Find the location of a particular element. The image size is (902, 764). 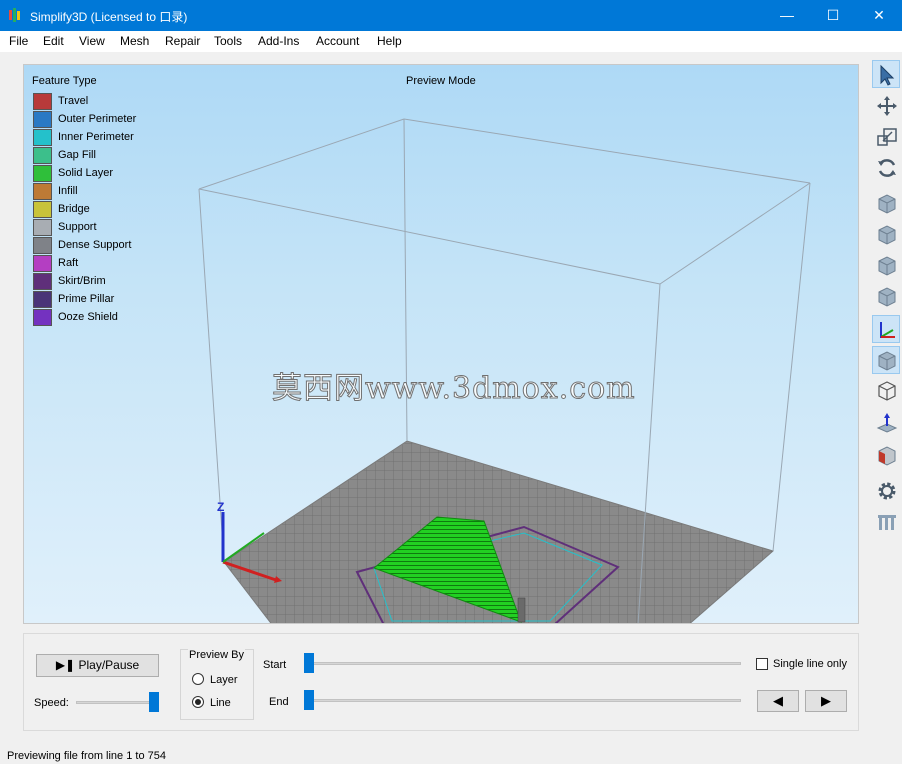

axes-button is located at coordinates (886, 329).